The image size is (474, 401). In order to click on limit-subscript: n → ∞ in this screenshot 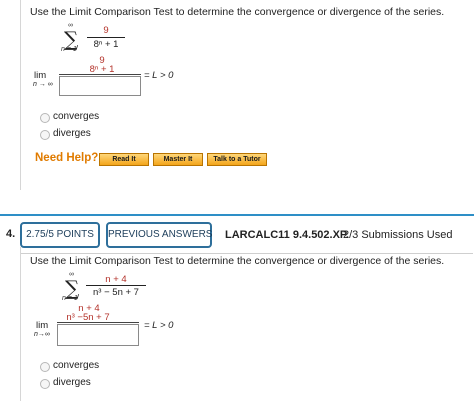, I will do `click(43, 84)`.